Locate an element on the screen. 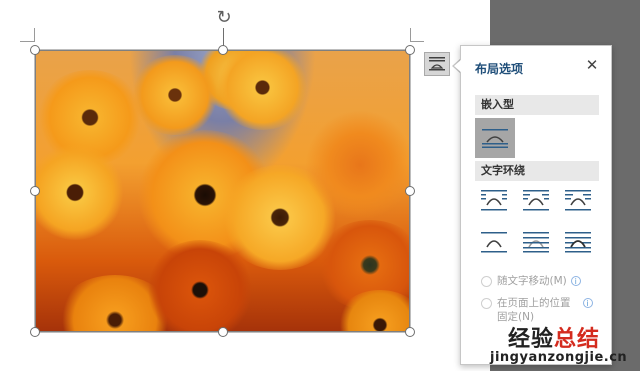  option-behind-text is located at coordinates (536, 243).